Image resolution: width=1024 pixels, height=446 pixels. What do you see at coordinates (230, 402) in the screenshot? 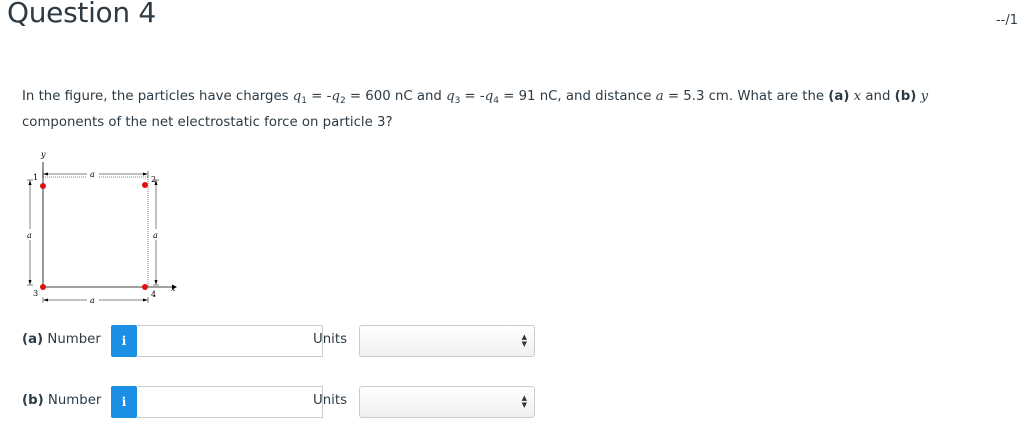
I see `number-input-b` at bounding box center [230, 402].